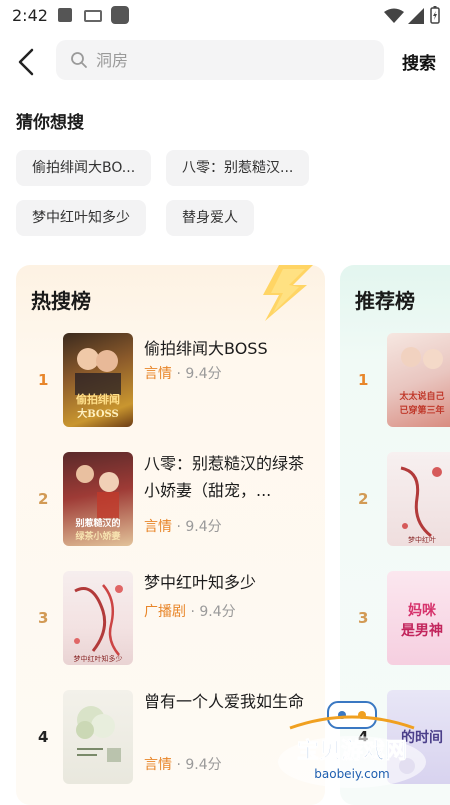  I want to click on cover-art, so click(98, 734).